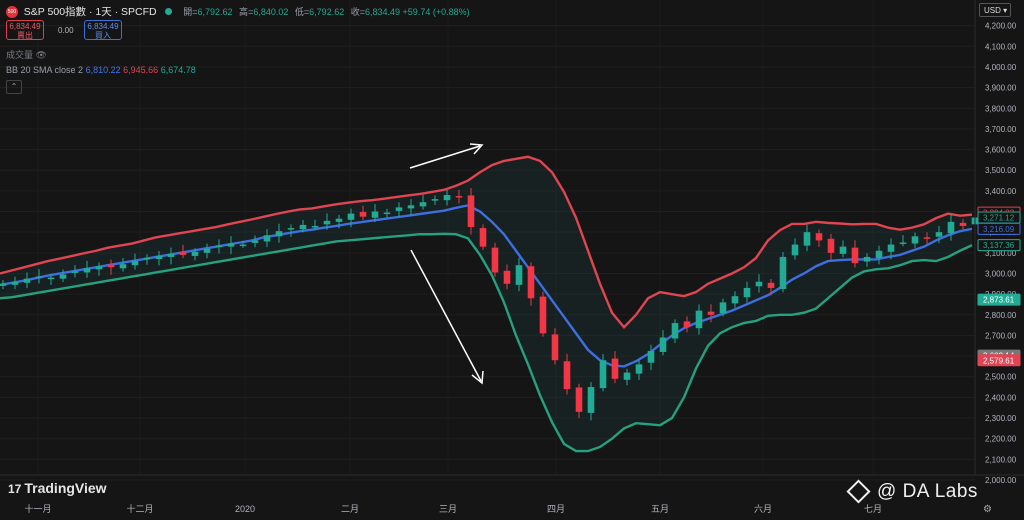  I want to click on price-tick-label: 4,100.00, so click(1001, 46).